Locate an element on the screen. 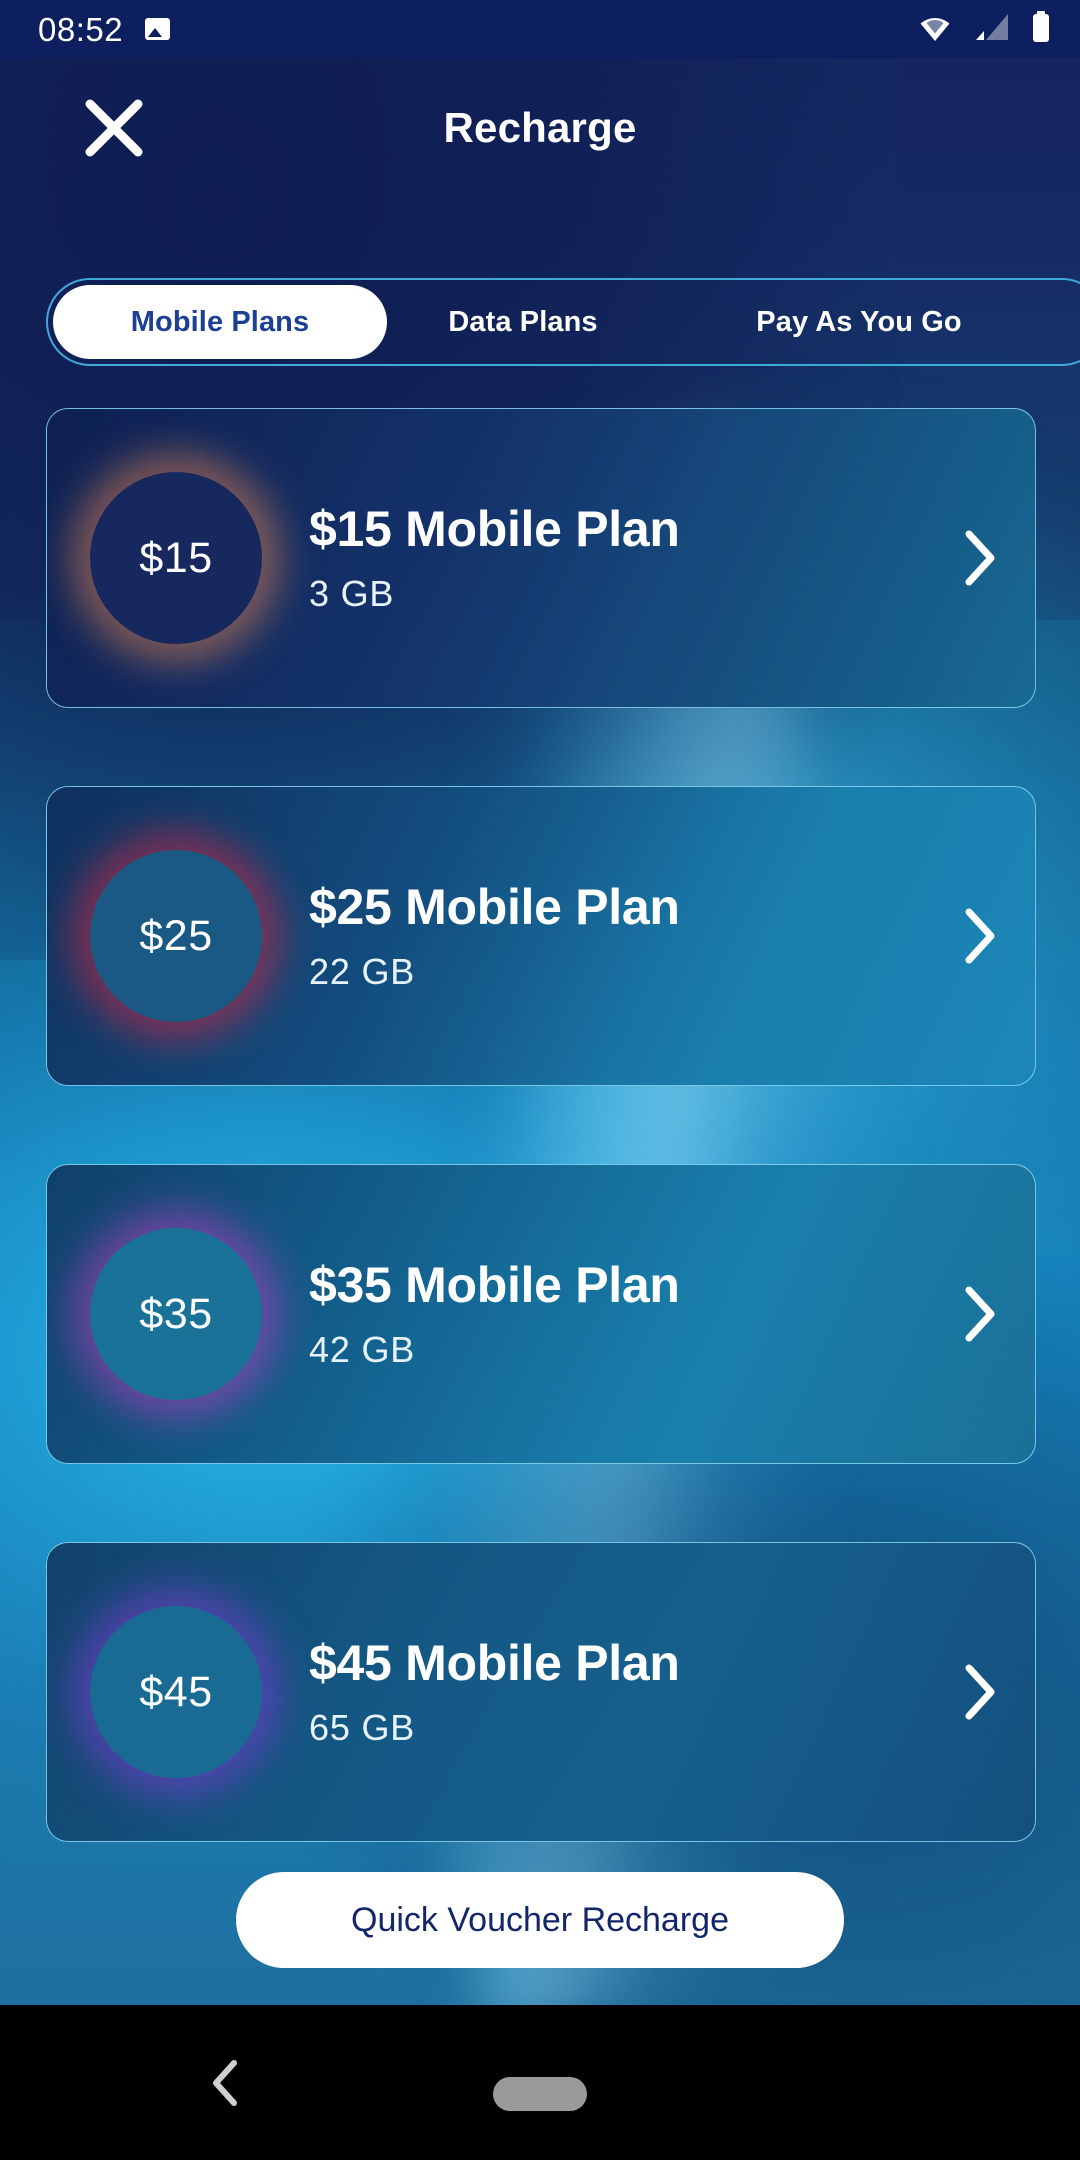  quick-voucher-recharge-button: Quick Voucher Recharge is located at coordinates (540, 1920).